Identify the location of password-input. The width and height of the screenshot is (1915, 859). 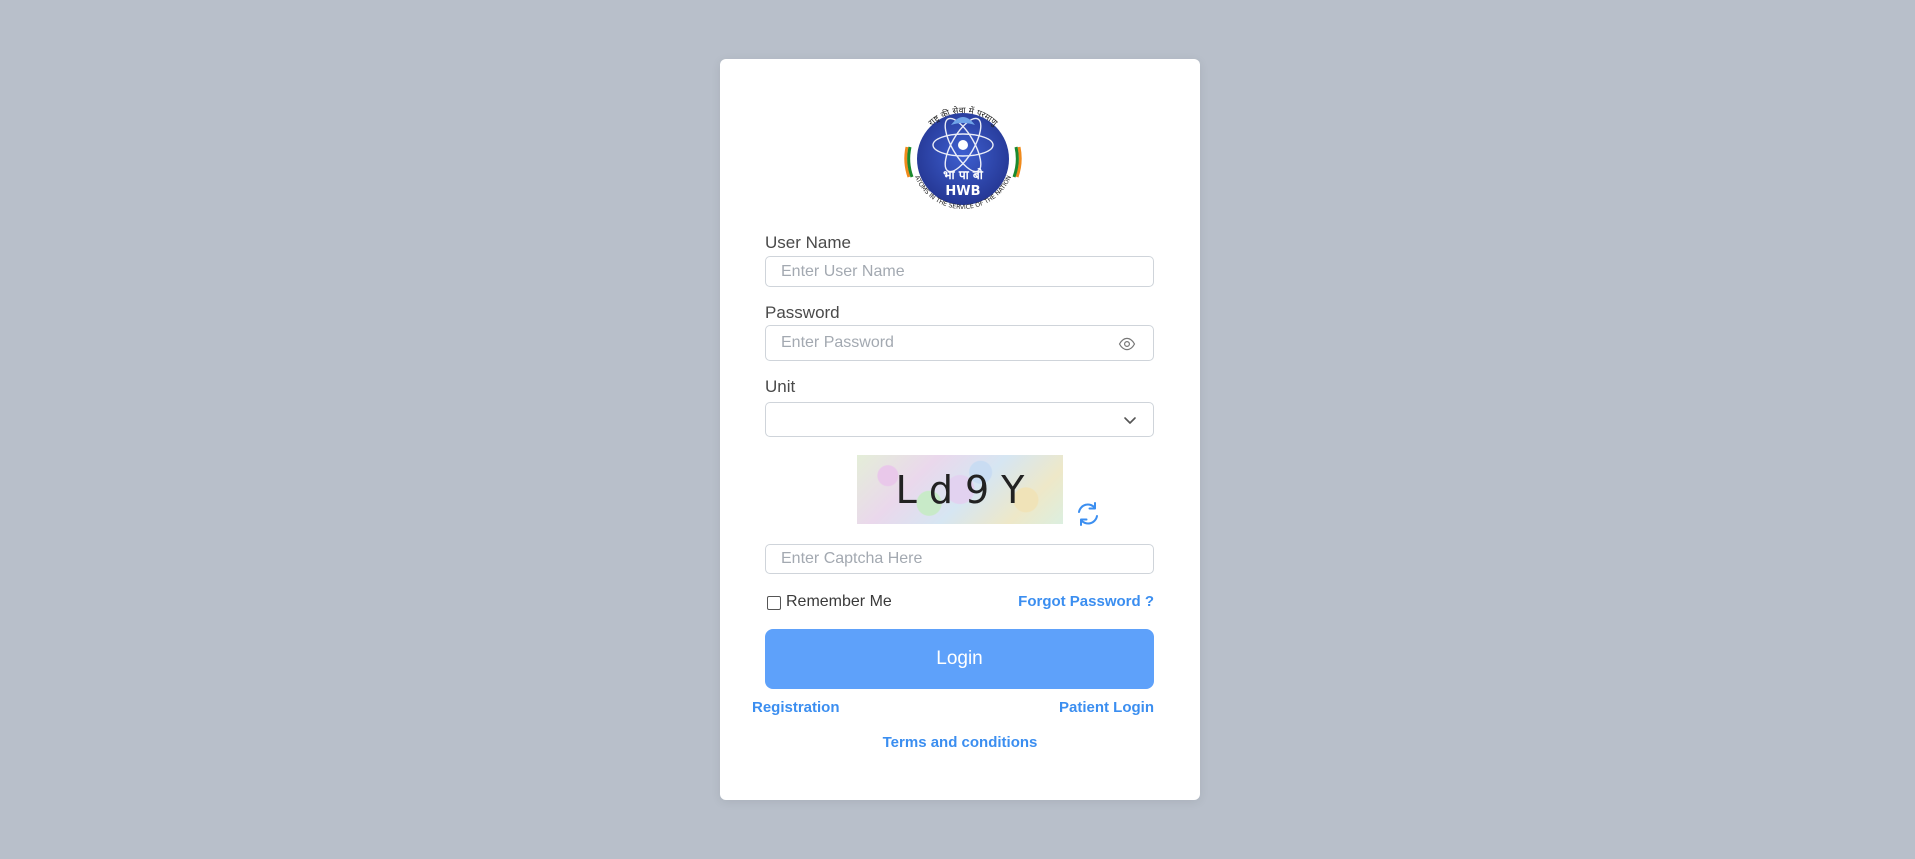
(959, 343).